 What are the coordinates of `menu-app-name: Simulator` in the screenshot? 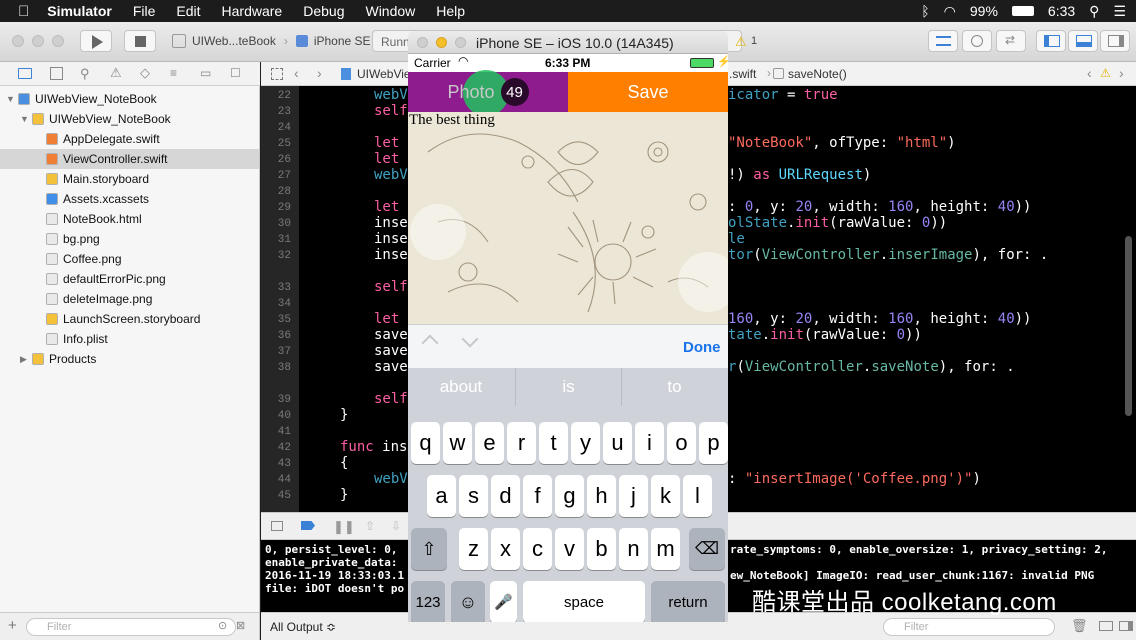 It's located at (79, 11).